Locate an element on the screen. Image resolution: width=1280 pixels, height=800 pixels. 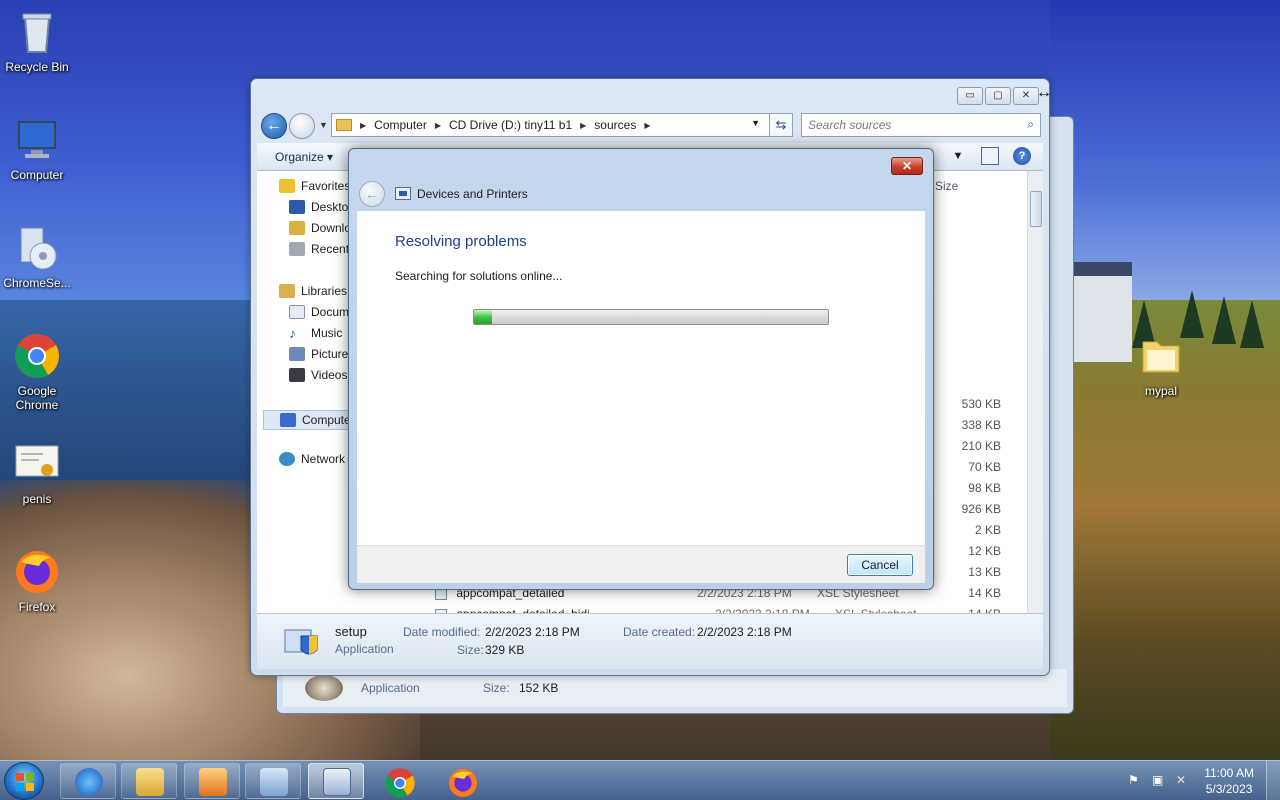
taskbar-file-explorer is located at coordinates (149, 781).